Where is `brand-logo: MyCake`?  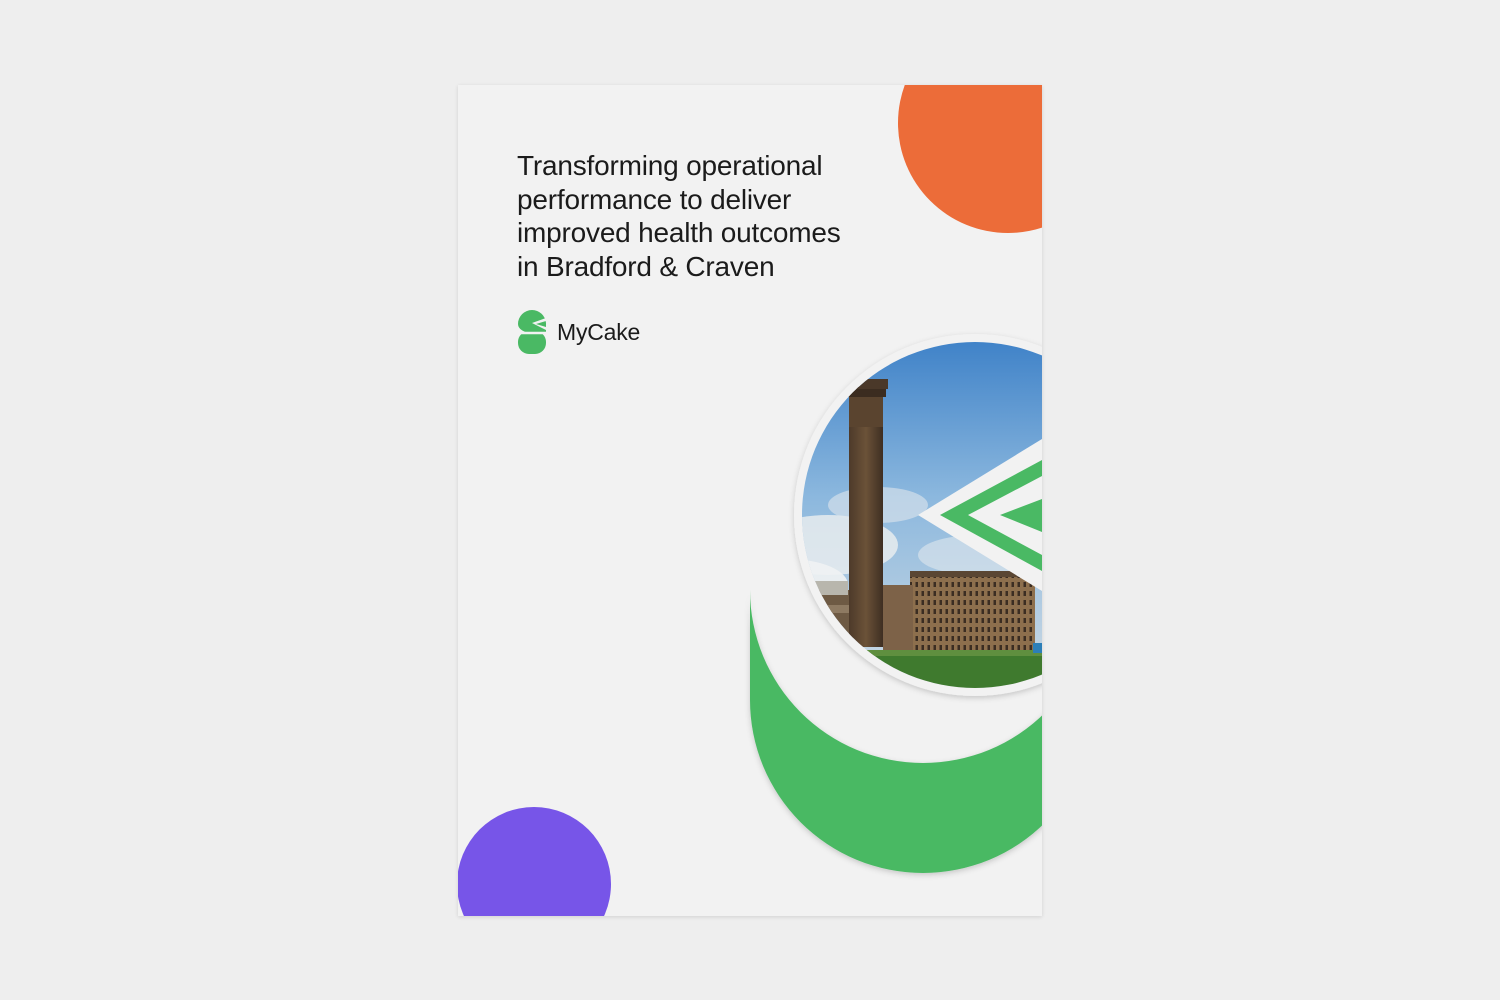 brand-logo: MyCake is located at coordinates (578, 332).